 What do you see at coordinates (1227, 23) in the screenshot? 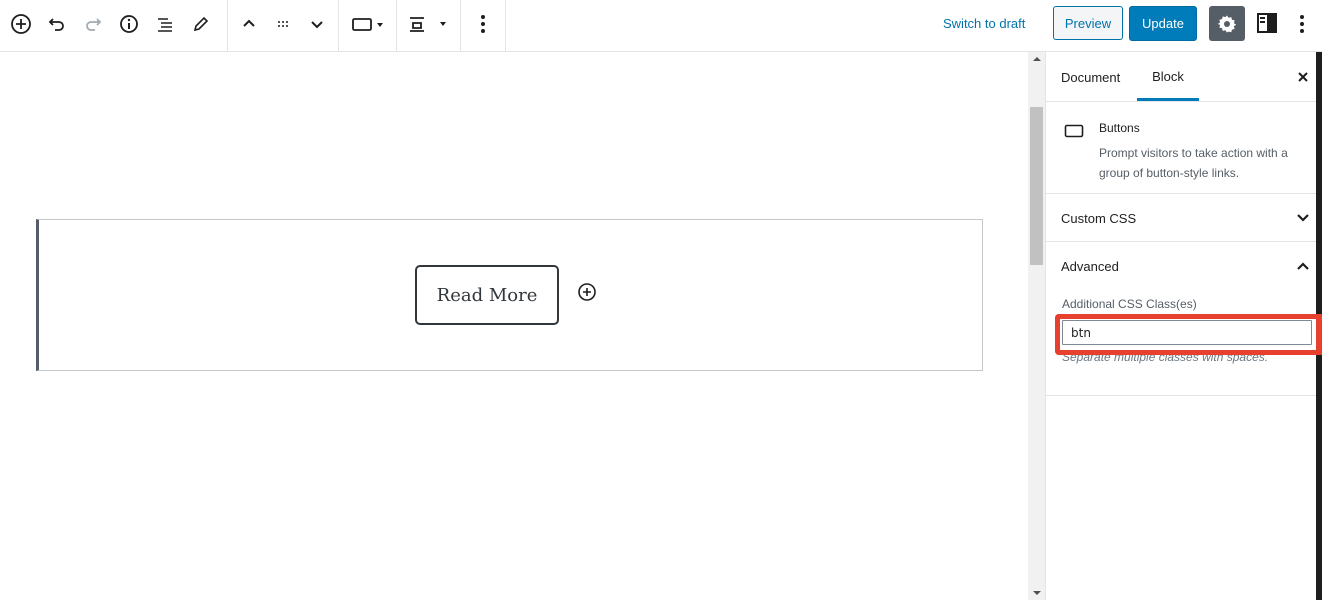
I see `settings-gear-icon` at bounding box center [1227, 23].